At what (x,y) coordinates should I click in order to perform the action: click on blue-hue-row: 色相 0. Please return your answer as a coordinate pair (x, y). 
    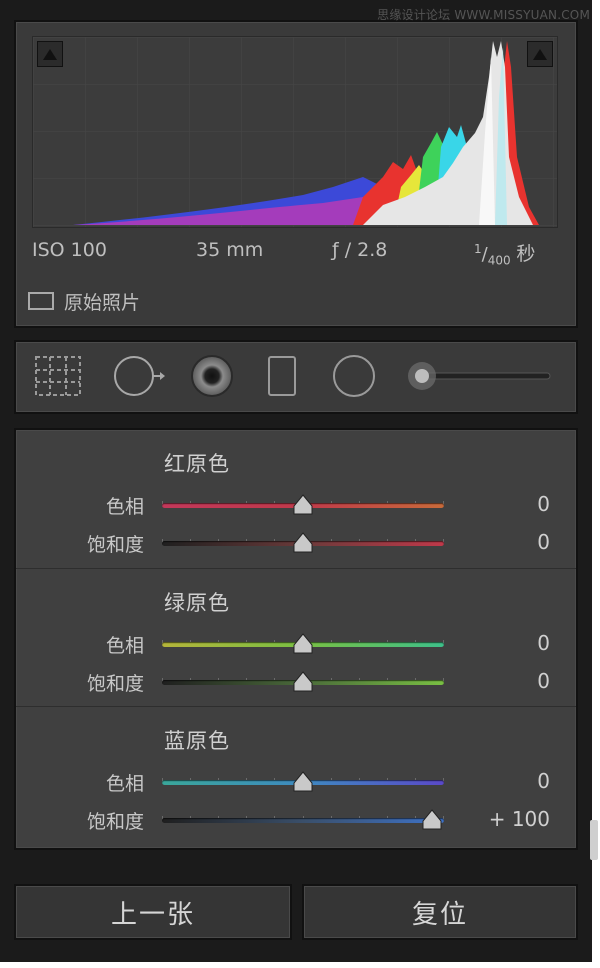
    Looking at the image, I should click on (296, 782).